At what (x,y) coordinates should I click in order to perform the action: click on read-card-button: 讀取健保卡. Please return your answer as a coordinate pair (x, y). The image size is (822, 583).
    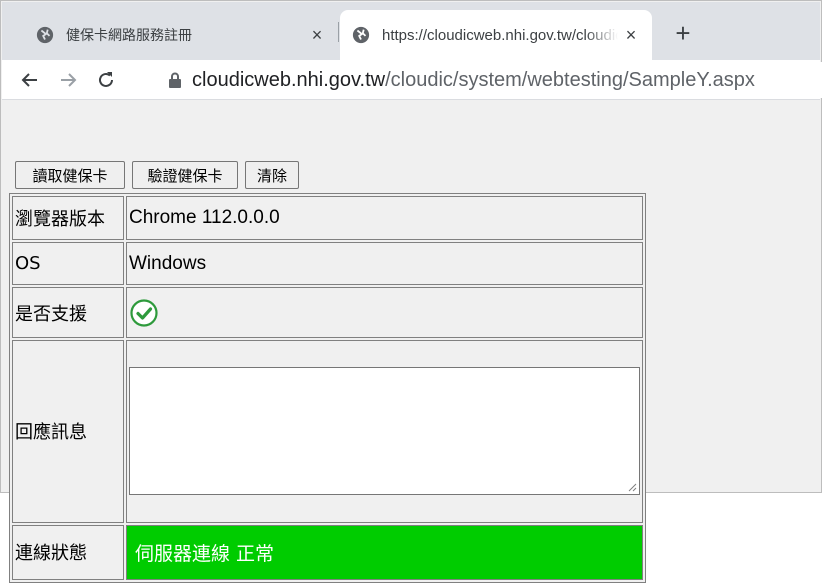
    Looking at the image, I should click on (70, 175).